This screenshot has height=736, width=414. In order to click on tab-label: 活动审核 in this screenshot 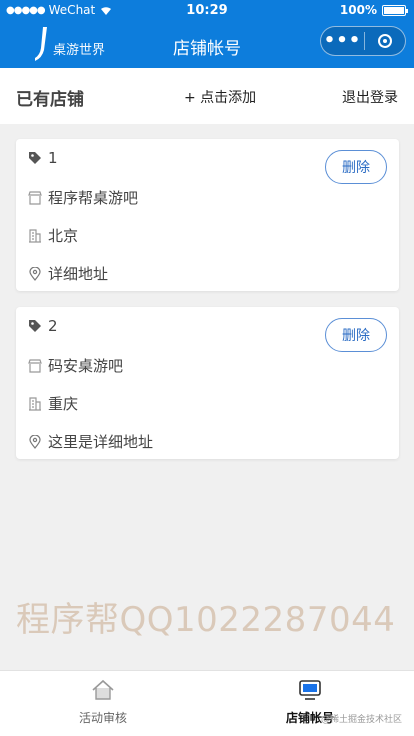, I will do `click(102, 718)`.